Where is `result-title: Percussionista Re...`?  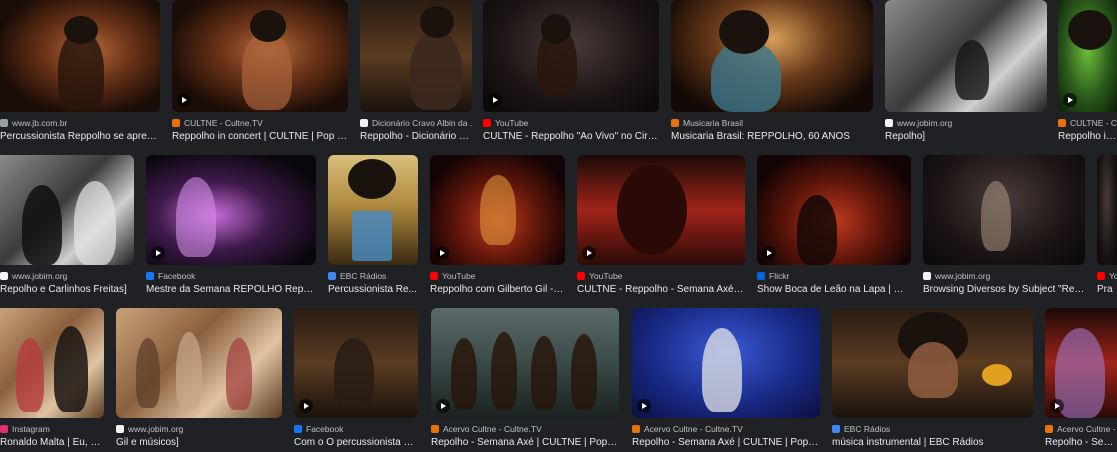
result-title: Percussionista Re... is located at coordinates (373, 289).